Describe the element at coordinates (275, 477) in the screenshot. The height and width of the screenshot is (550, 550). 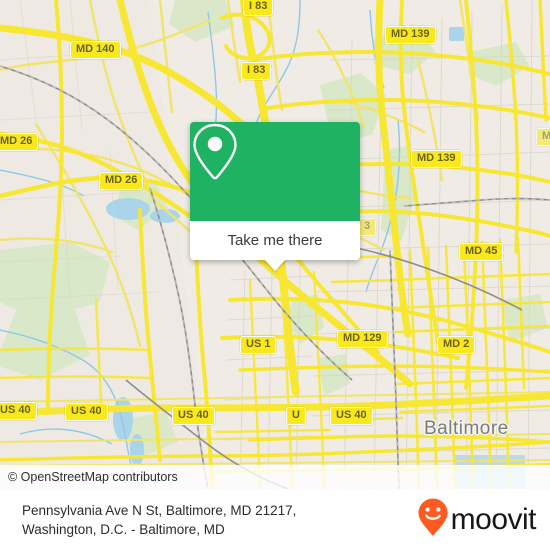
I see `map-attribution-bar: © OpenStreetMap contributors` at that location.